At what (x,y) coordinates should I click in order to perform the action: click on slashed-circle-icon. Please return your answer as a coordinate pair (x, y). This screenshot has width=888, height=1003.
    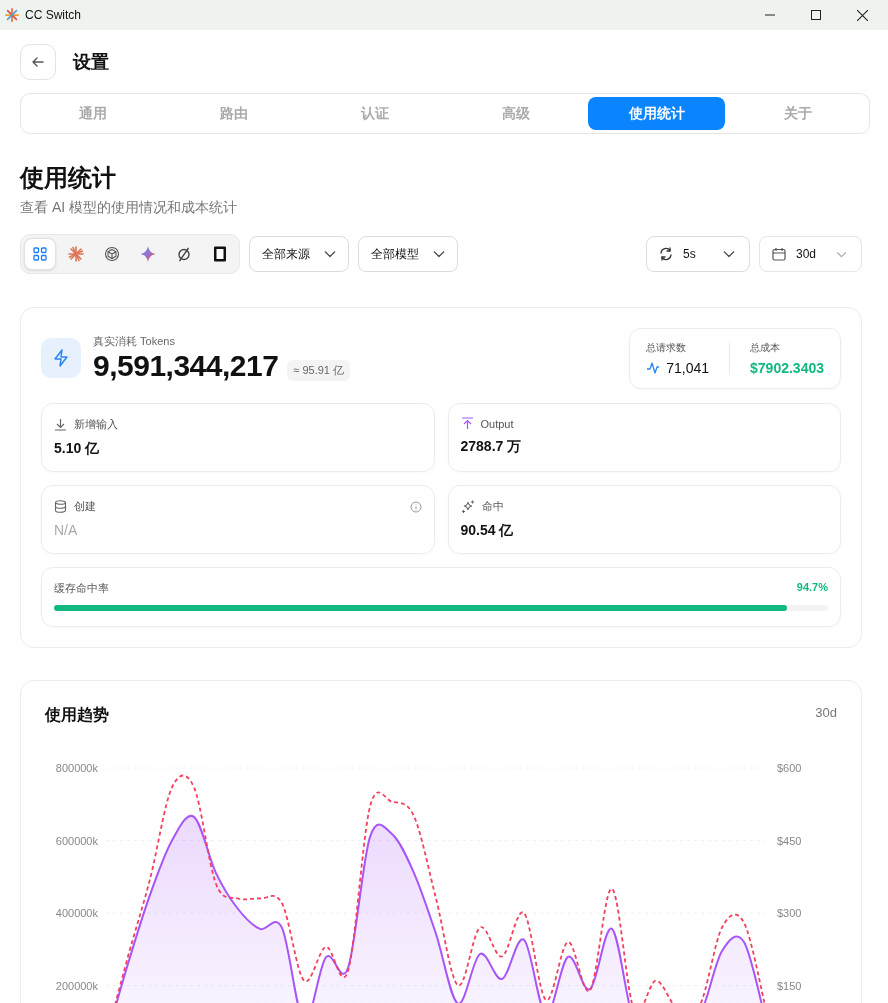
    Looking at the image, I should click on (184, 254).